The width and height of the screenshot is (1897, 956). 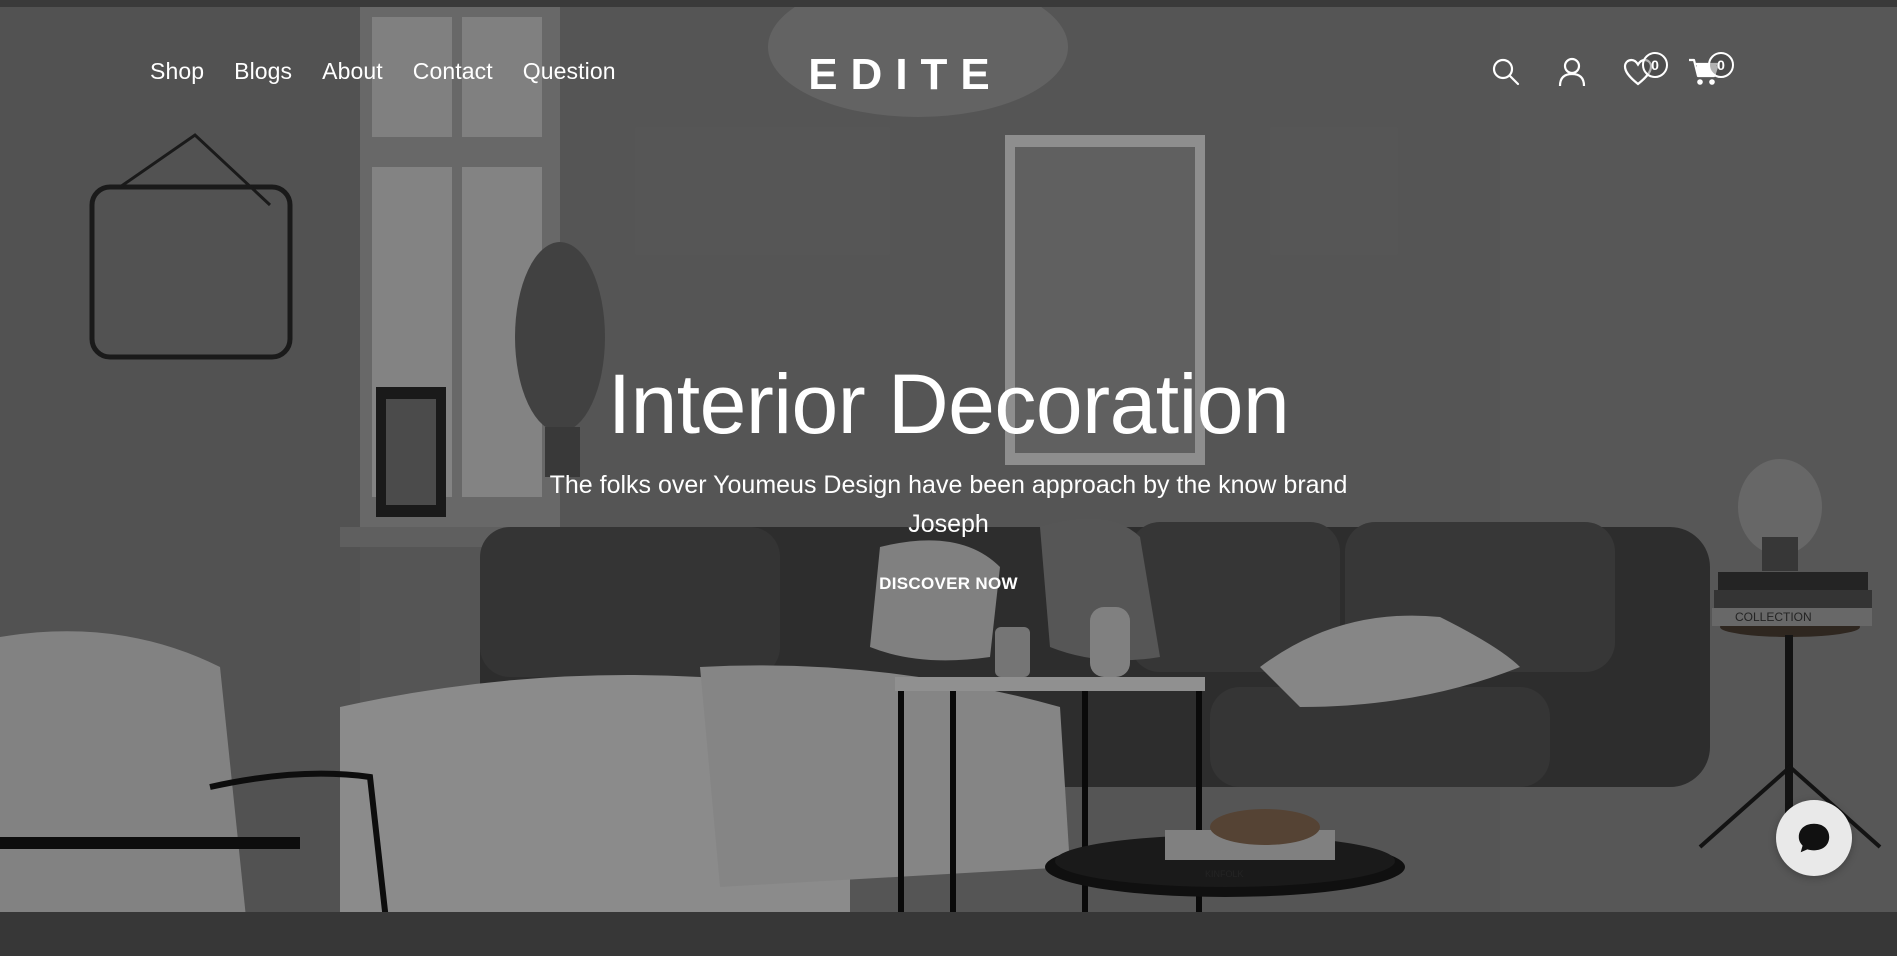 I want to click on user-icon, so click(x=1572, y=72).